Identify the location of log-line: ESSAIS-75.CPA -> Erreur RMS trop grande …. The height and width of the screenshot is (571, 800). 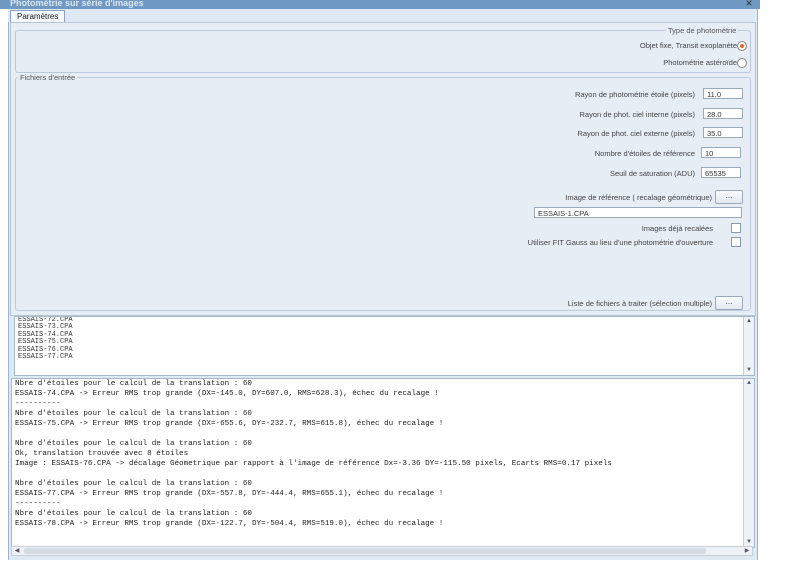
(229, 424).